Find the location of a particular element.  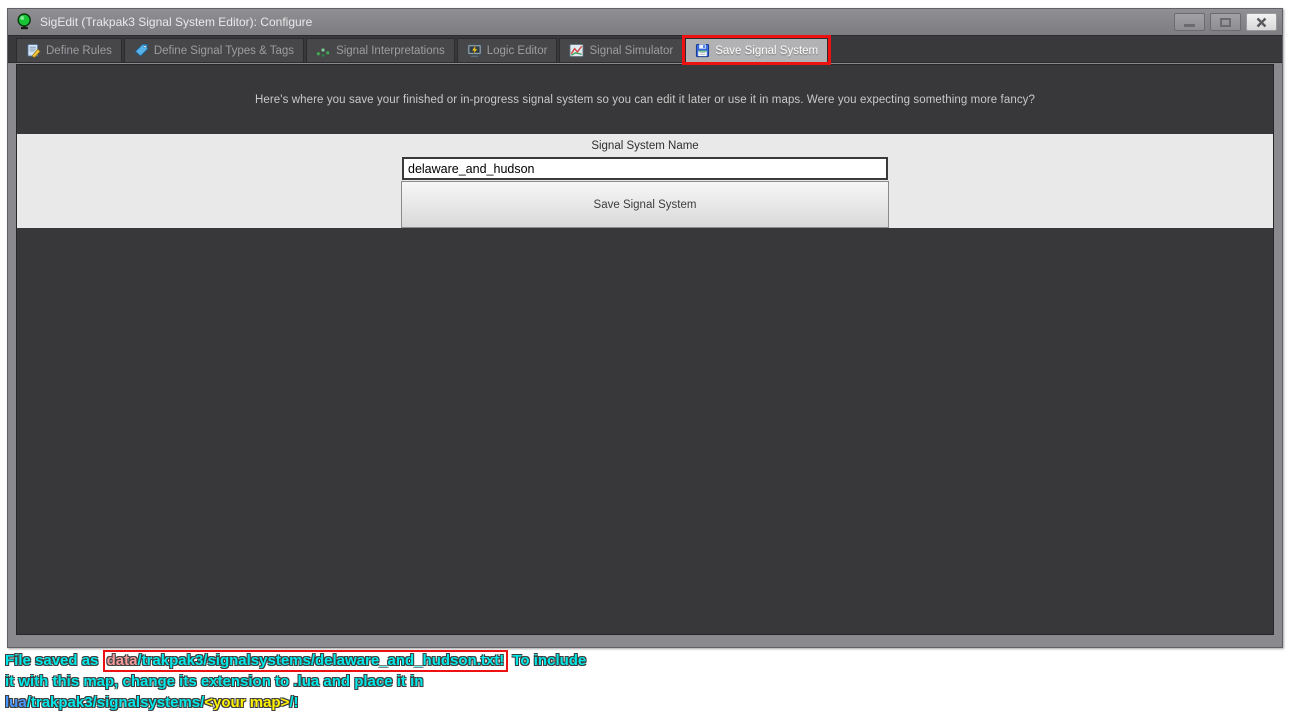

signal-system-name-label: Signal System Name is located at coordinates (645, 146).